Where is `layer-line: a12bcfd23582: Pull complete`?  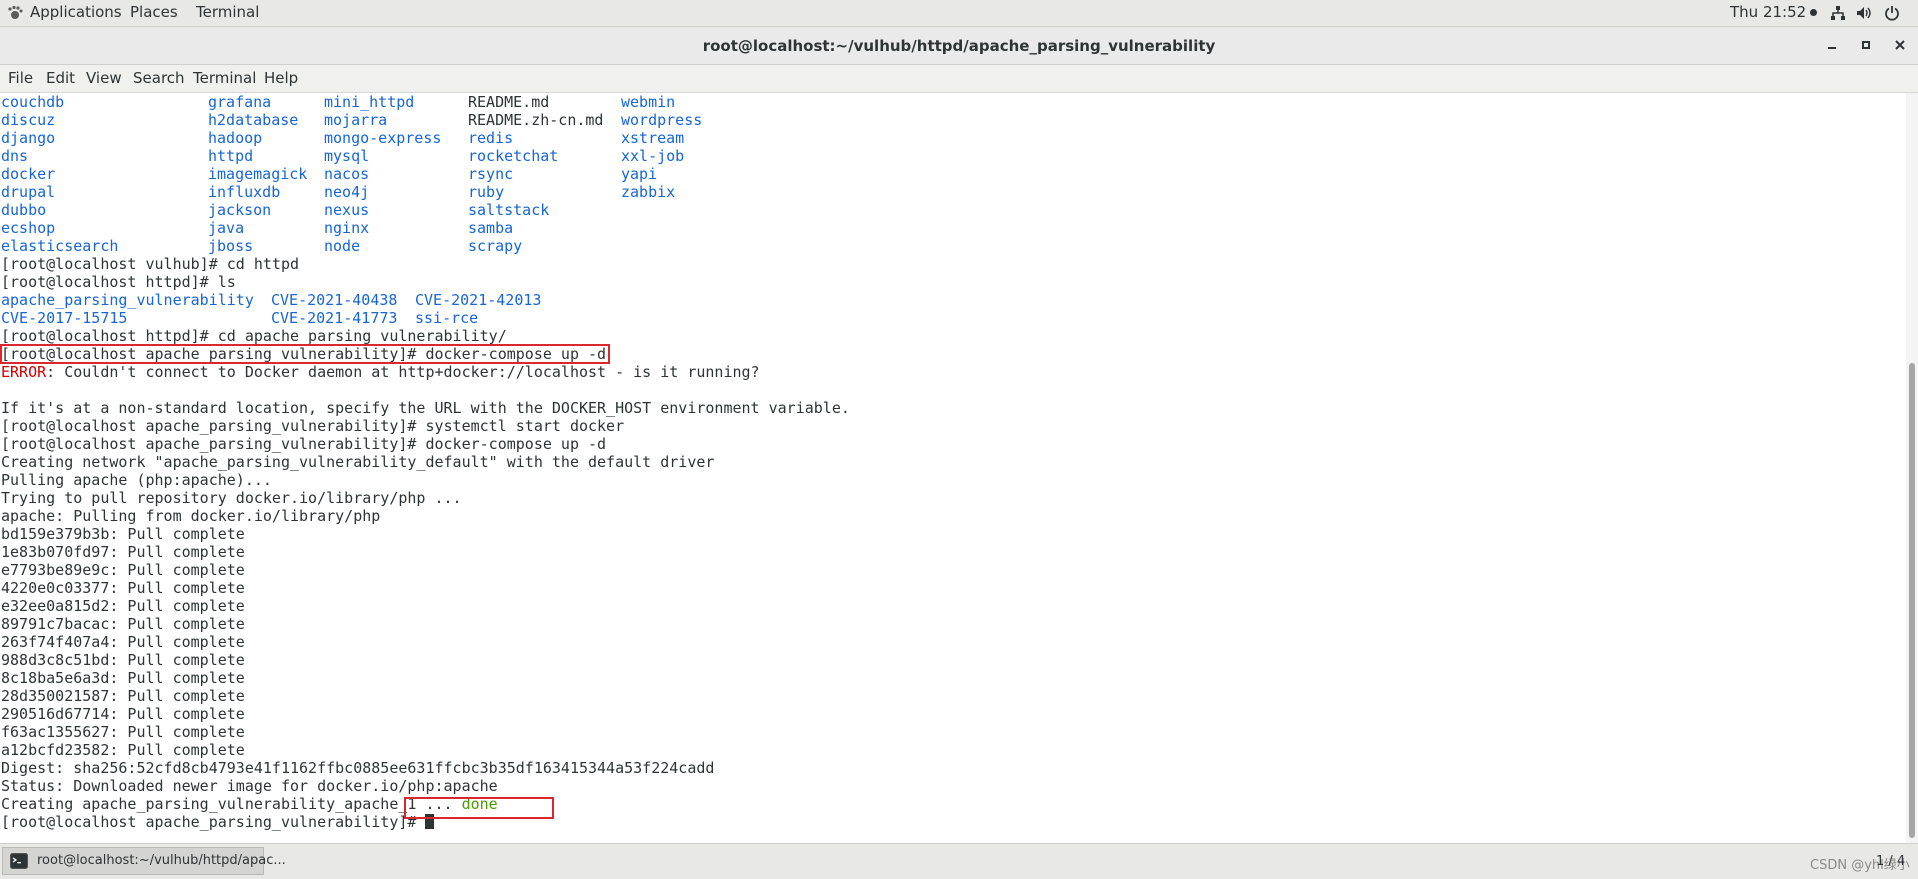
layer-line: a12bcfd23582: Pull complete is located at coordinates (123, 750).